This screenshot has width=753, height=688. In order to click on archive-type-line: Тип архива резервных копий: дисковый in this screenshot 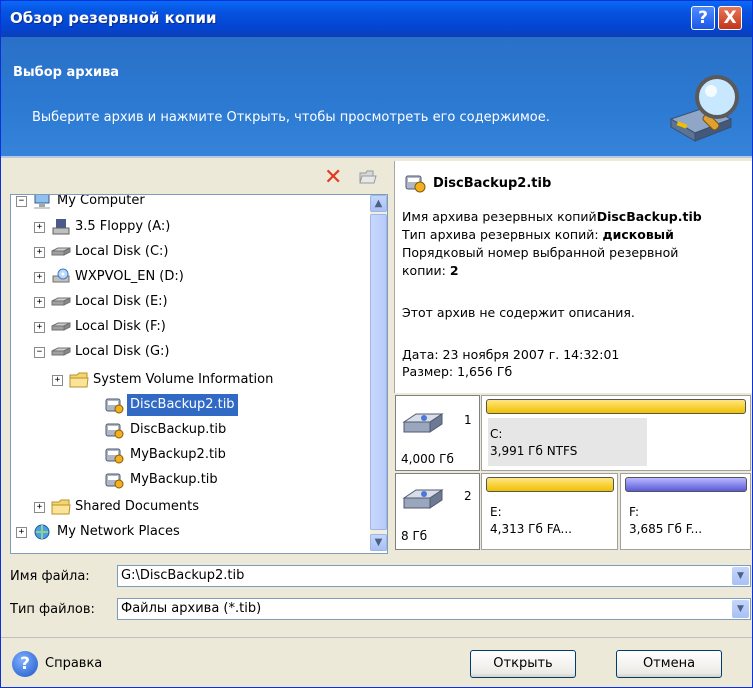, I will do `click(538, 234)`.